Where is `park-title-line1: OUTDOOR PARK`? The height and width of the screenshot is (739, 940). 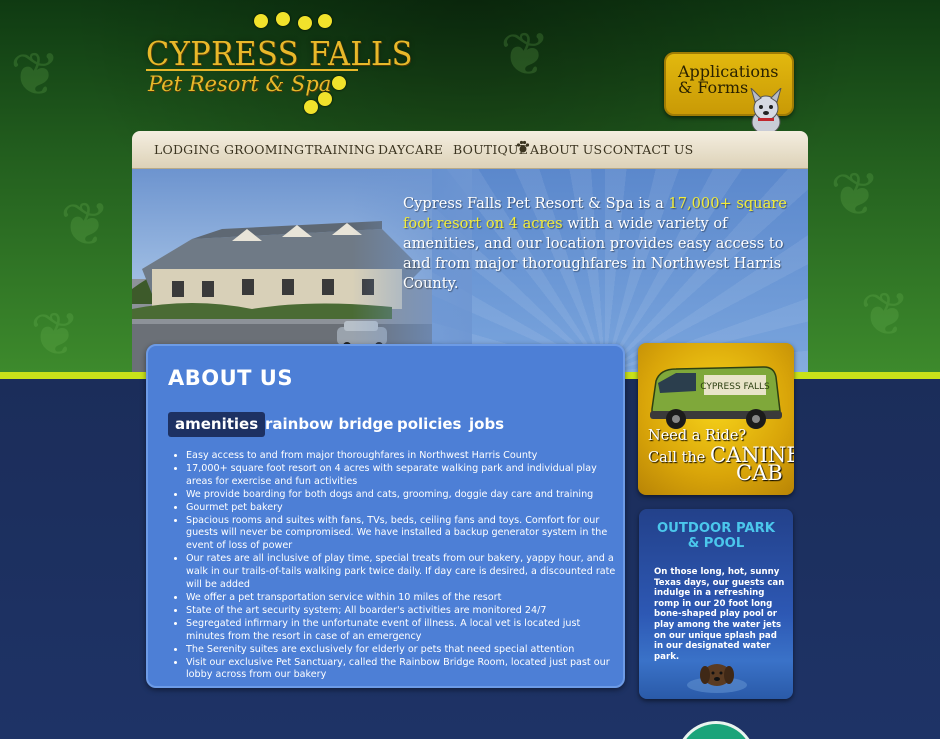
park-title-line1: OUTDOOR PARK is located at coordinates (716, 528).